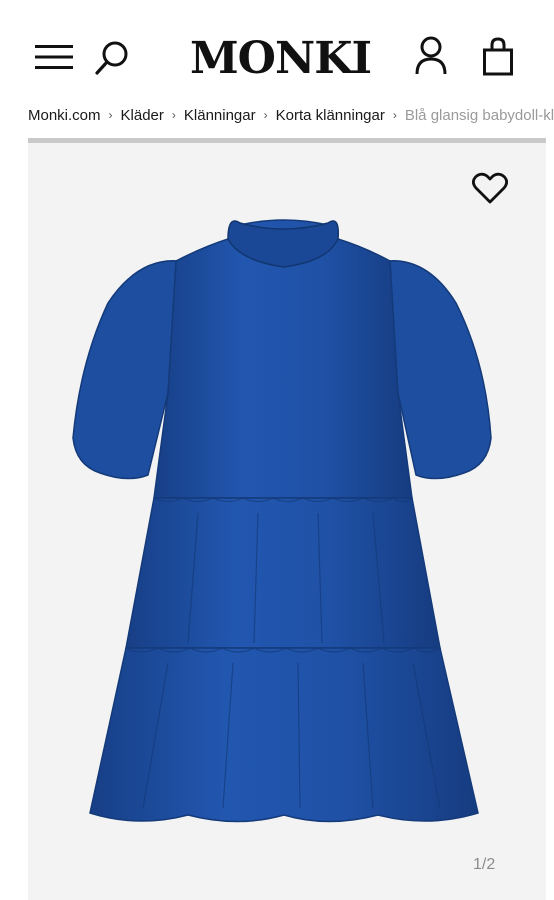  I want to click on breadcrumb-home: Monki.com, so click(64, 115).